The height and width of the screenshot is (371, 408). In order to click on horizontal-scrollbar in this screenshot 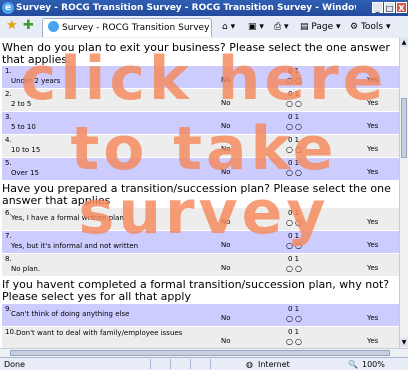, I will do `click(204, 352)`.